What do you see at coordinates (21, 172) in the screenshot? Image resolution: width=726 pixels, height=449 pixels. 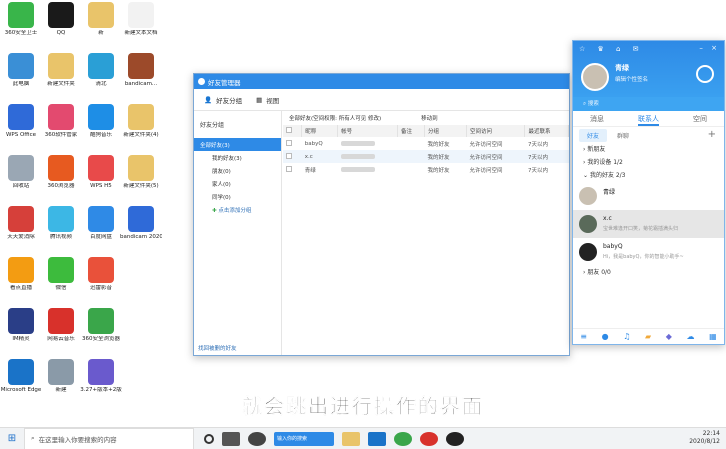 I see `desktop-icon: 回收站` at bounding box center [21, 172].